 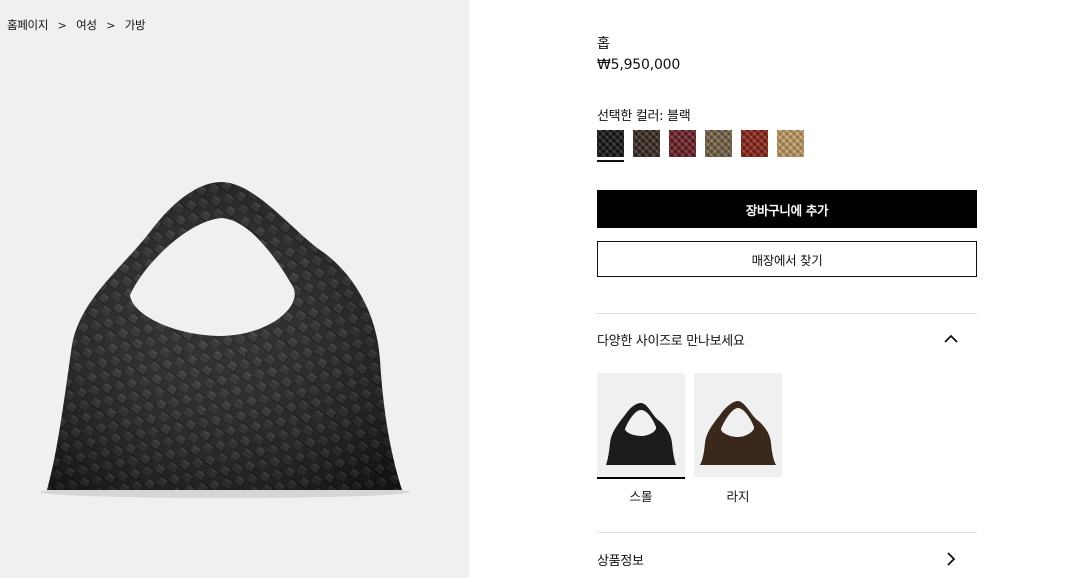 What do you see at coordinates (787, 259) in the screenshot?
I see `find-in-store-button: 매장에서 찾기` at bounding box center [787, 259].